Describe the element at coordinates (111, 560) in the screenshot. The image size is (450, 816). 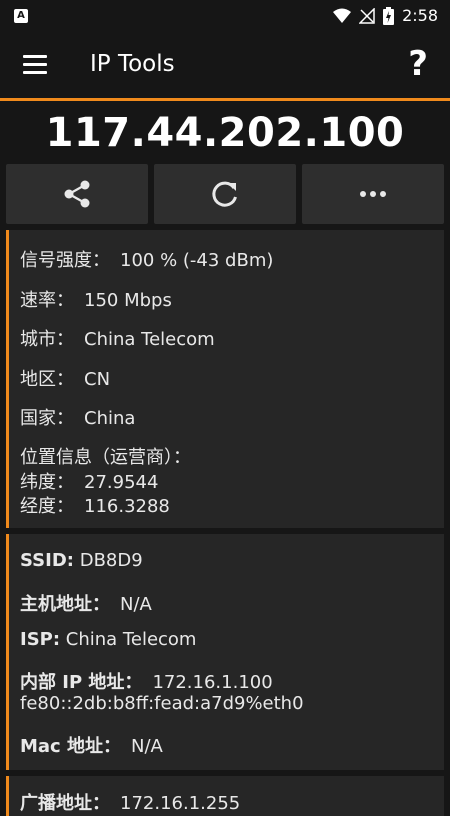
I see `ssid-value: DB8D9` at that location.